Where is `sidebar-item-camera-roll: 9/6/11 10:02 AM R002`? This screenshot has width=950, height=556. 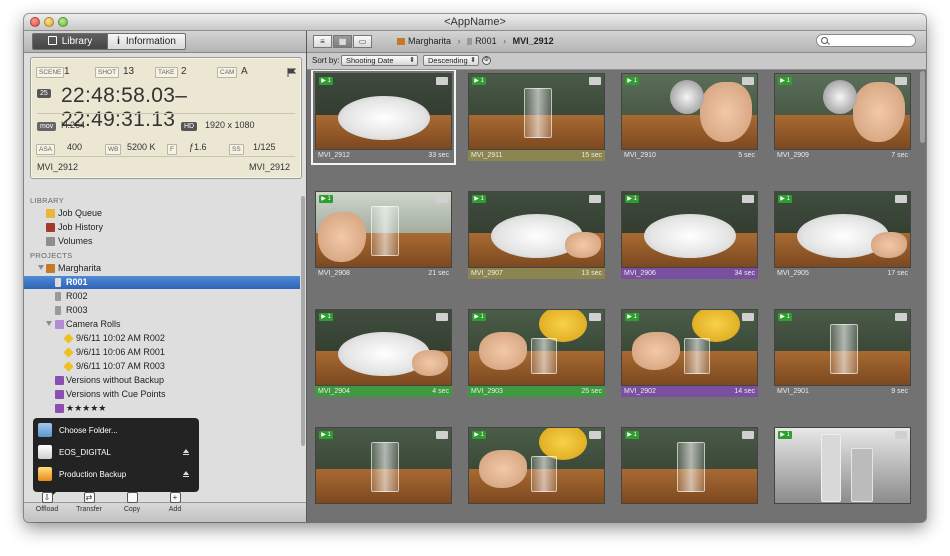 sidebar-item-camera-roll: 9/6/11 10:02 AM R002 is located at coordinates (162, 338).